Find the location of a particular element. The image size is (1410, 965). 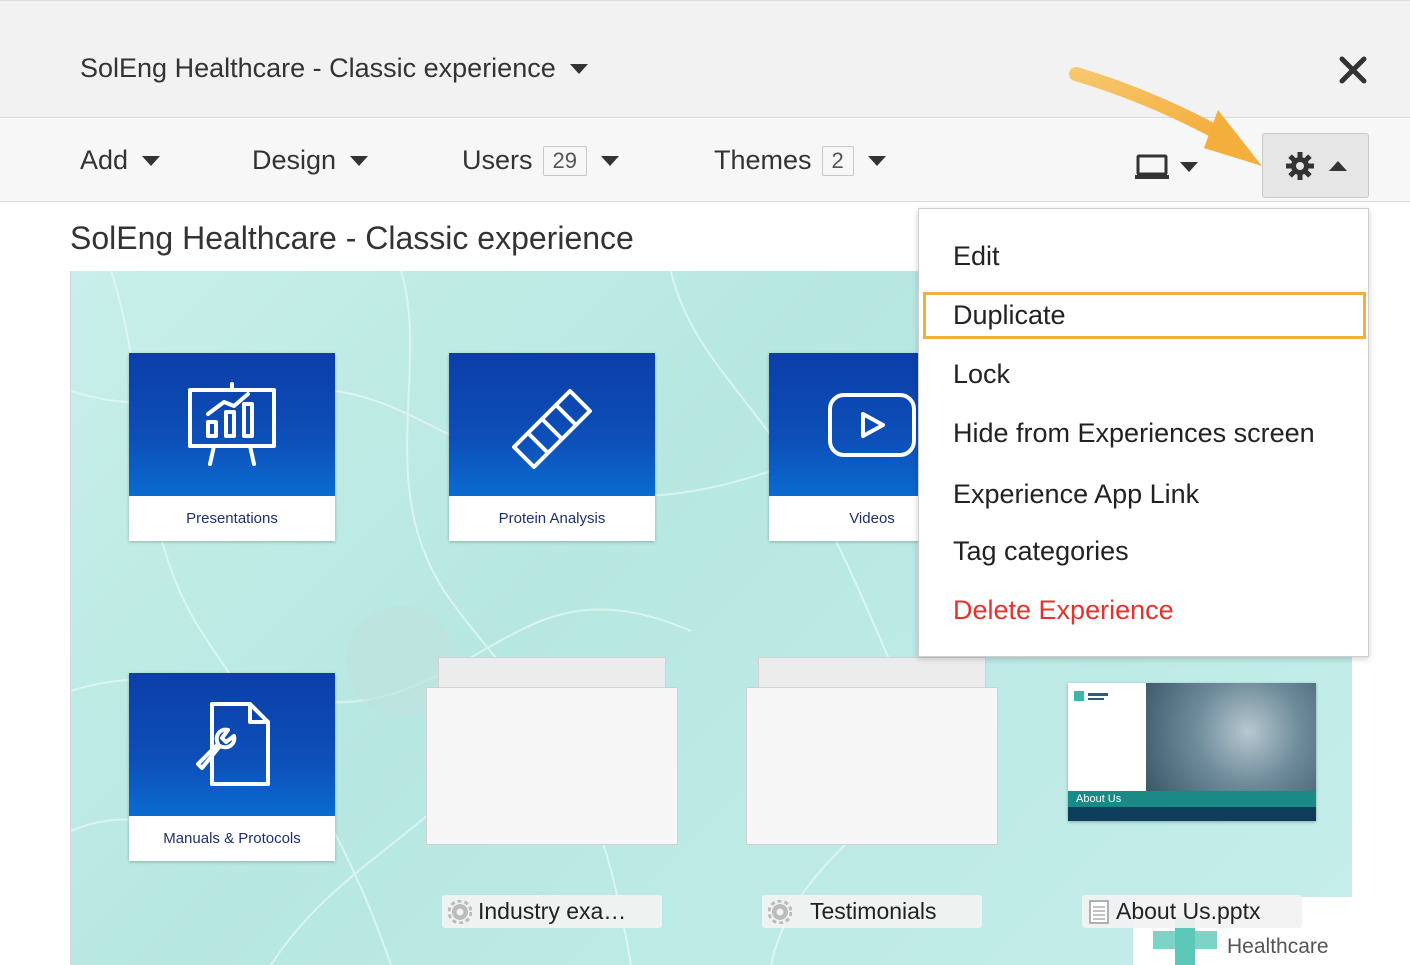

add-menu-button: Add is located at coordinates (120, 160).